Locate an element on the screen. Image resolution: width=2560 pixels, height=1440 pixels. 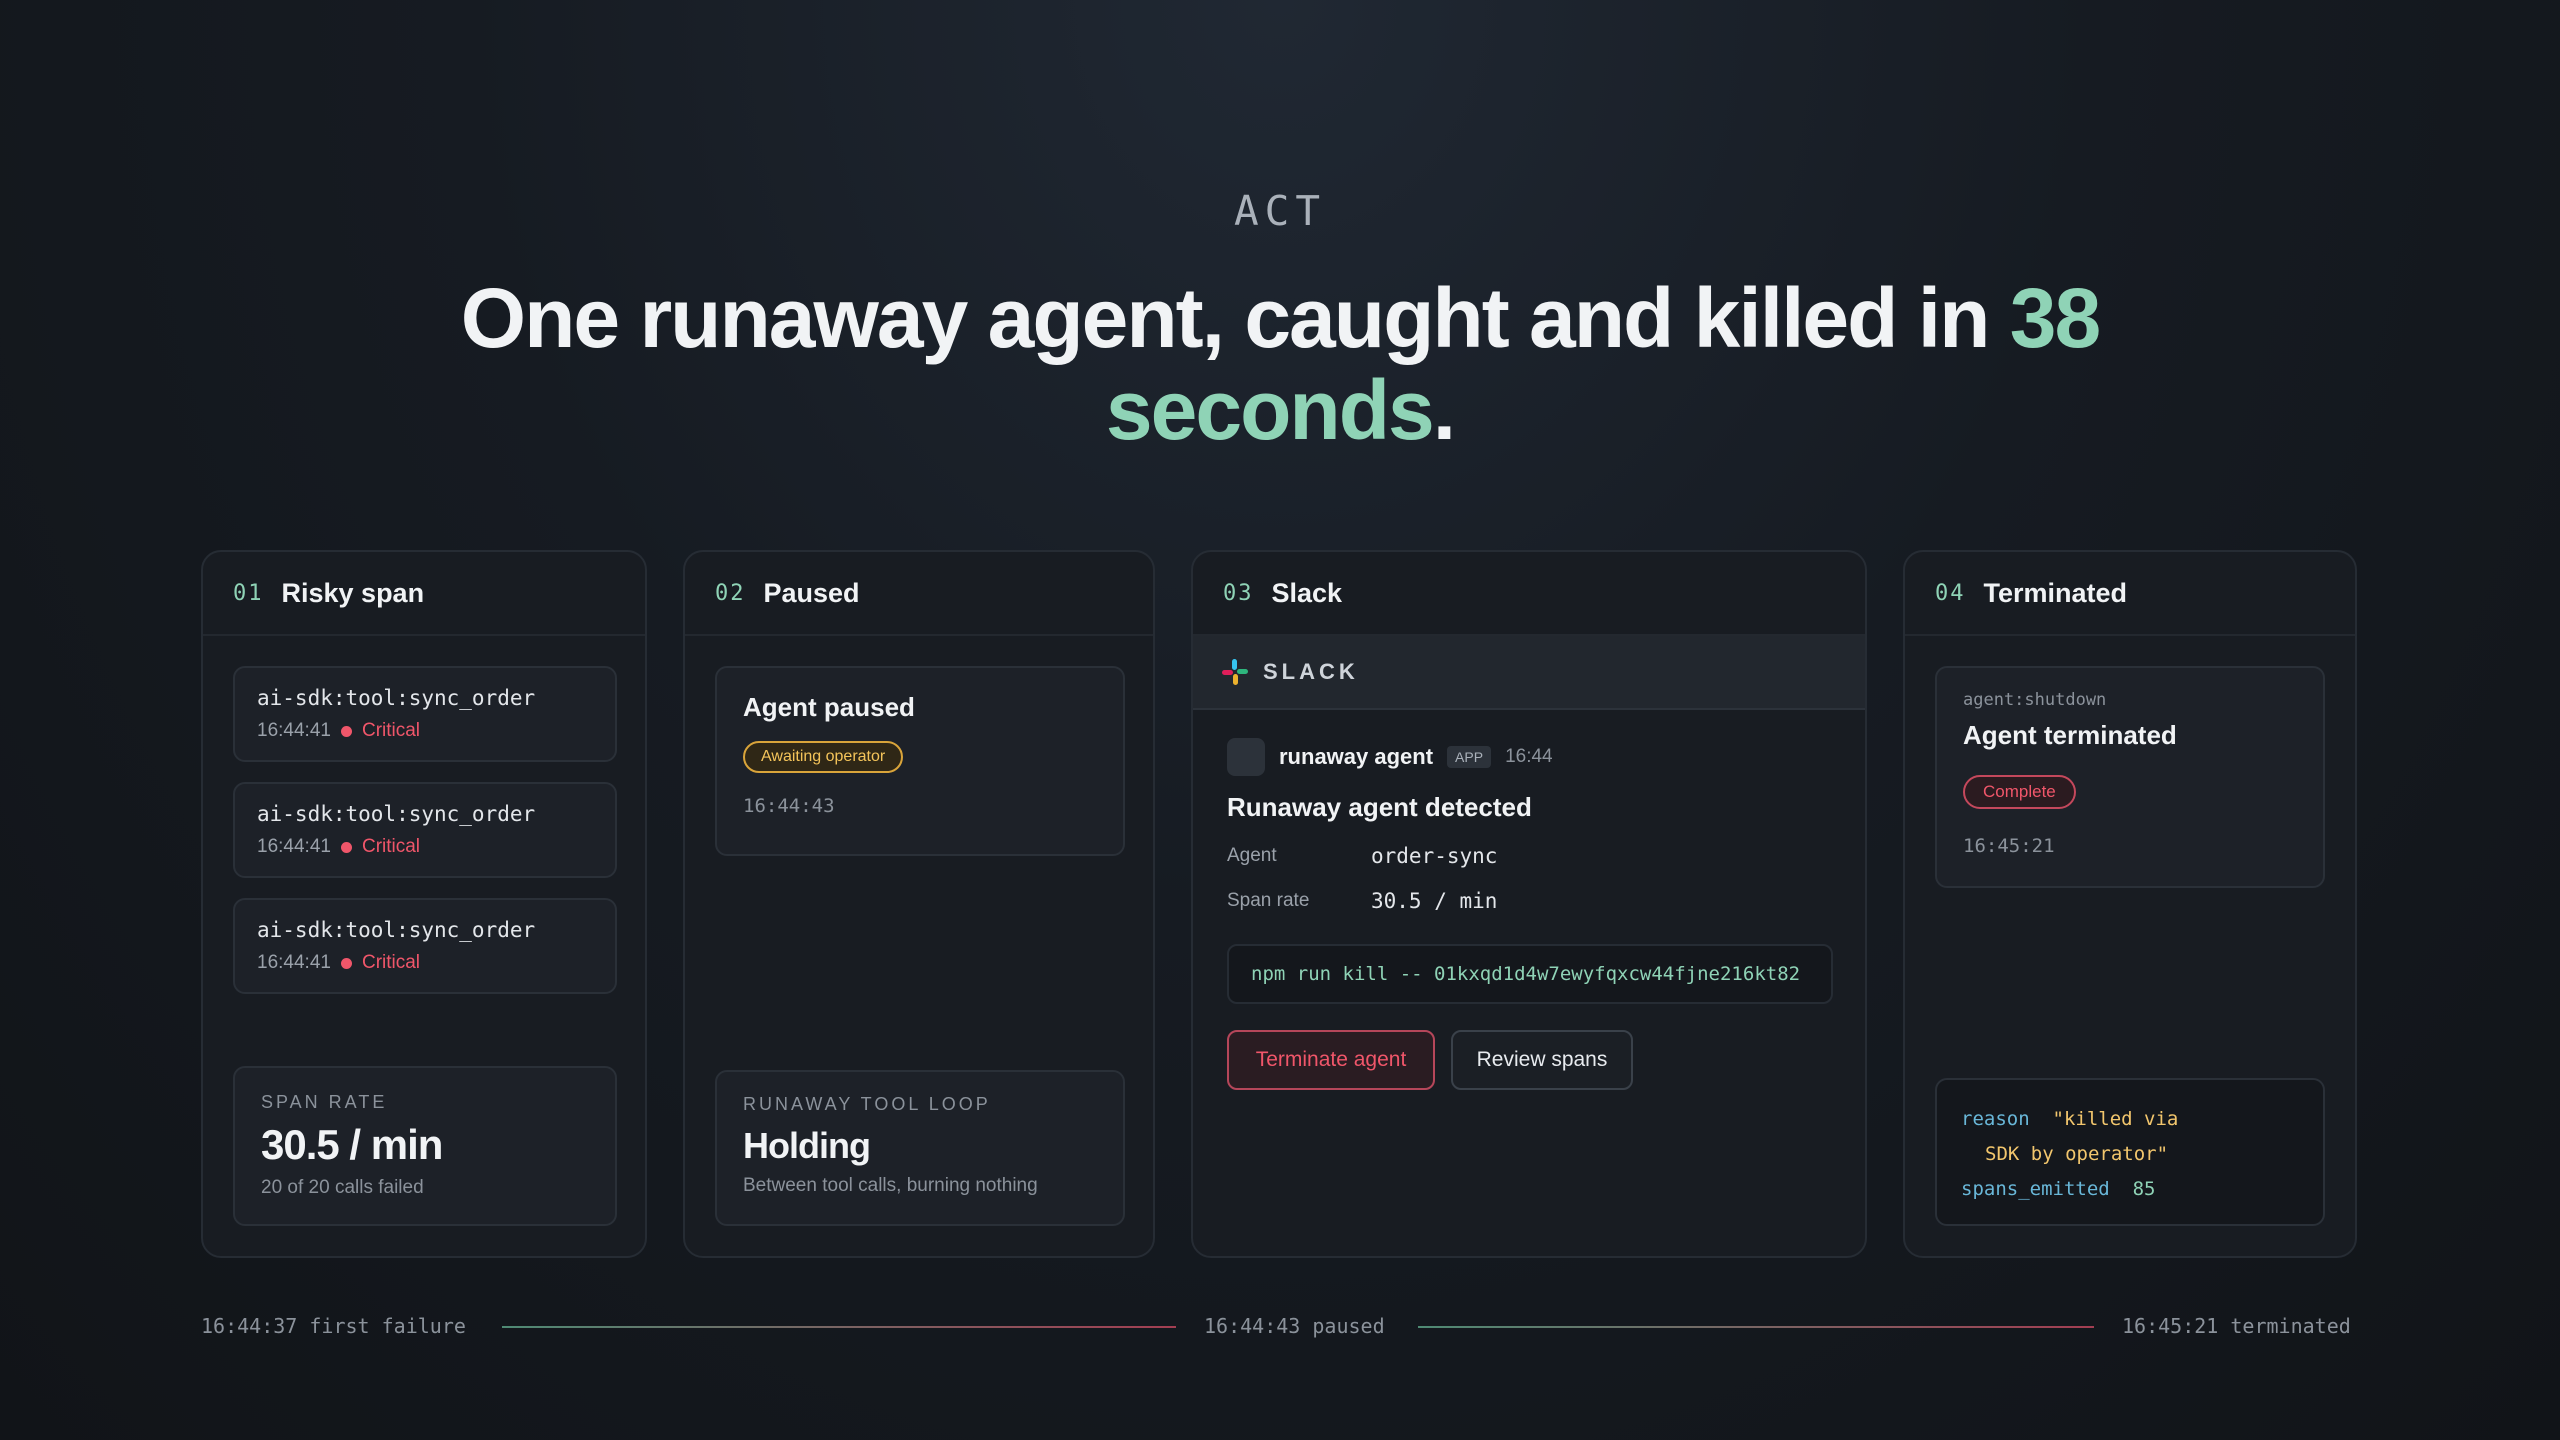
metric-sub: Between tool calls, burning nothing is located at coordinates (890, 1185).